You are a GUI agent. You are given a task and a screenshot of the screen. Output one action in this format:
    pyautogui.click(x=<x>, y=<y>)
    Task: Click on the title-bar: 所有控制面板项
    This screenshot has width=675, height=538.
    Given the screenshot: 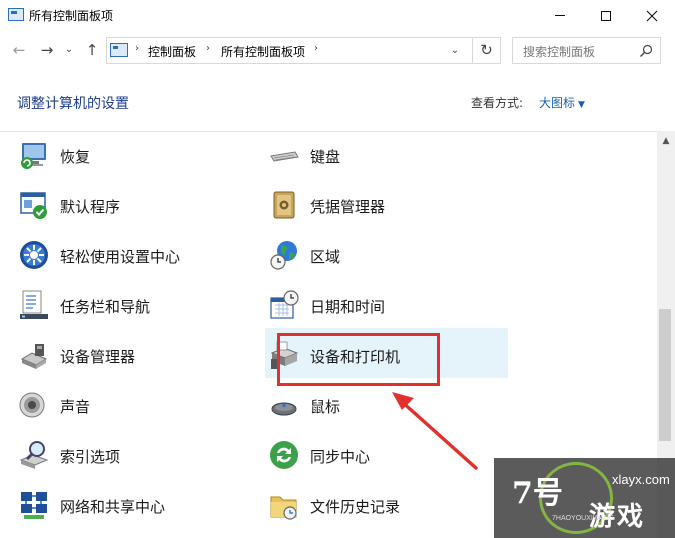 What is the action you would take?
    pyautogui.click(x=337, y=15)
    